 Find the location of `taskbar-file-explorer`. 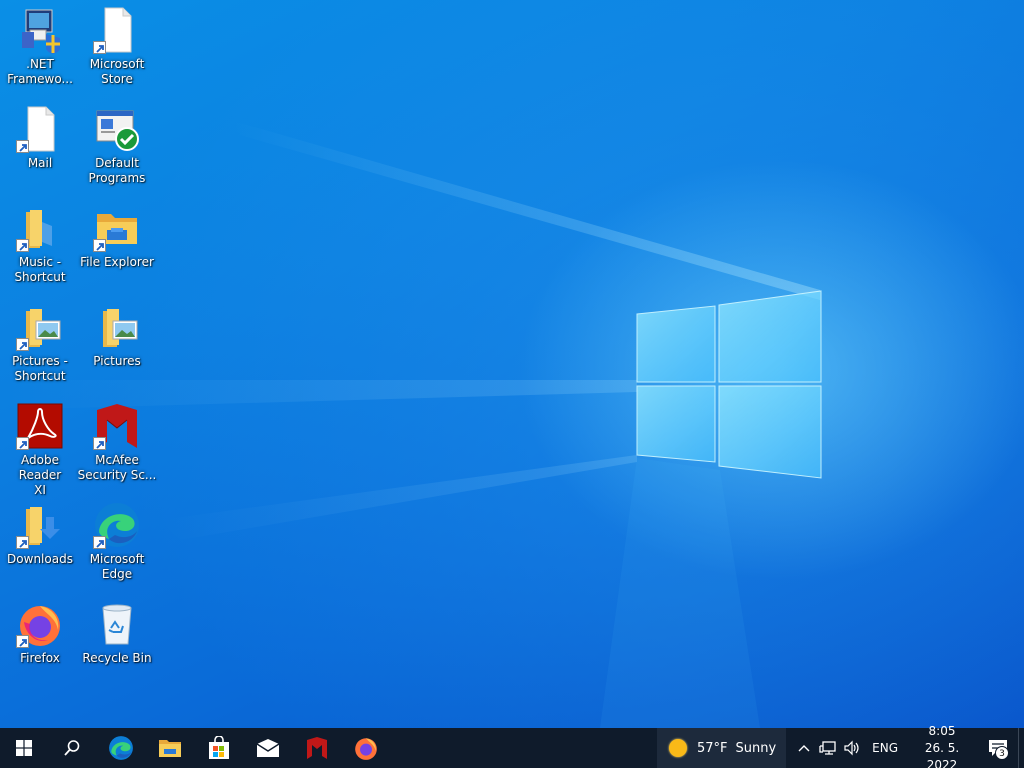

taskbar-file-explorer is located at coordinates (169, 748).